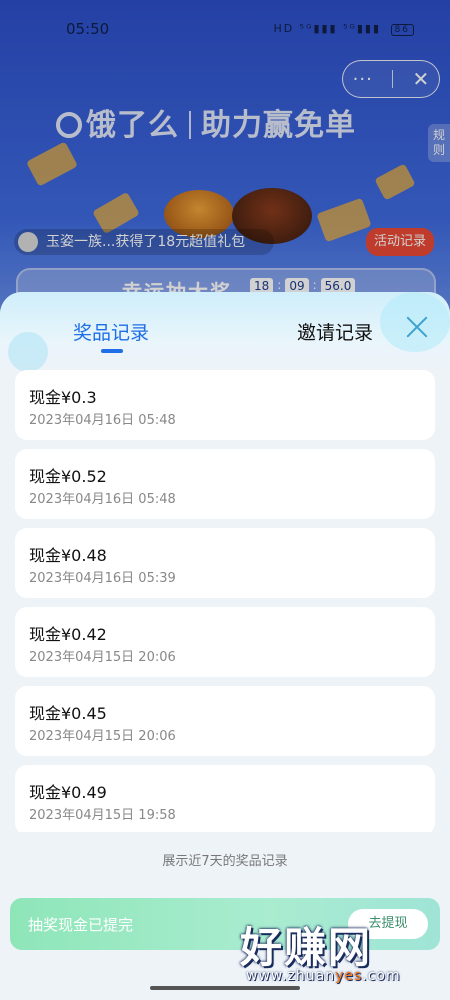 The width and height of the screenshot is (450, 1000). I want to click on bubble-decoration, so click(28, 352).